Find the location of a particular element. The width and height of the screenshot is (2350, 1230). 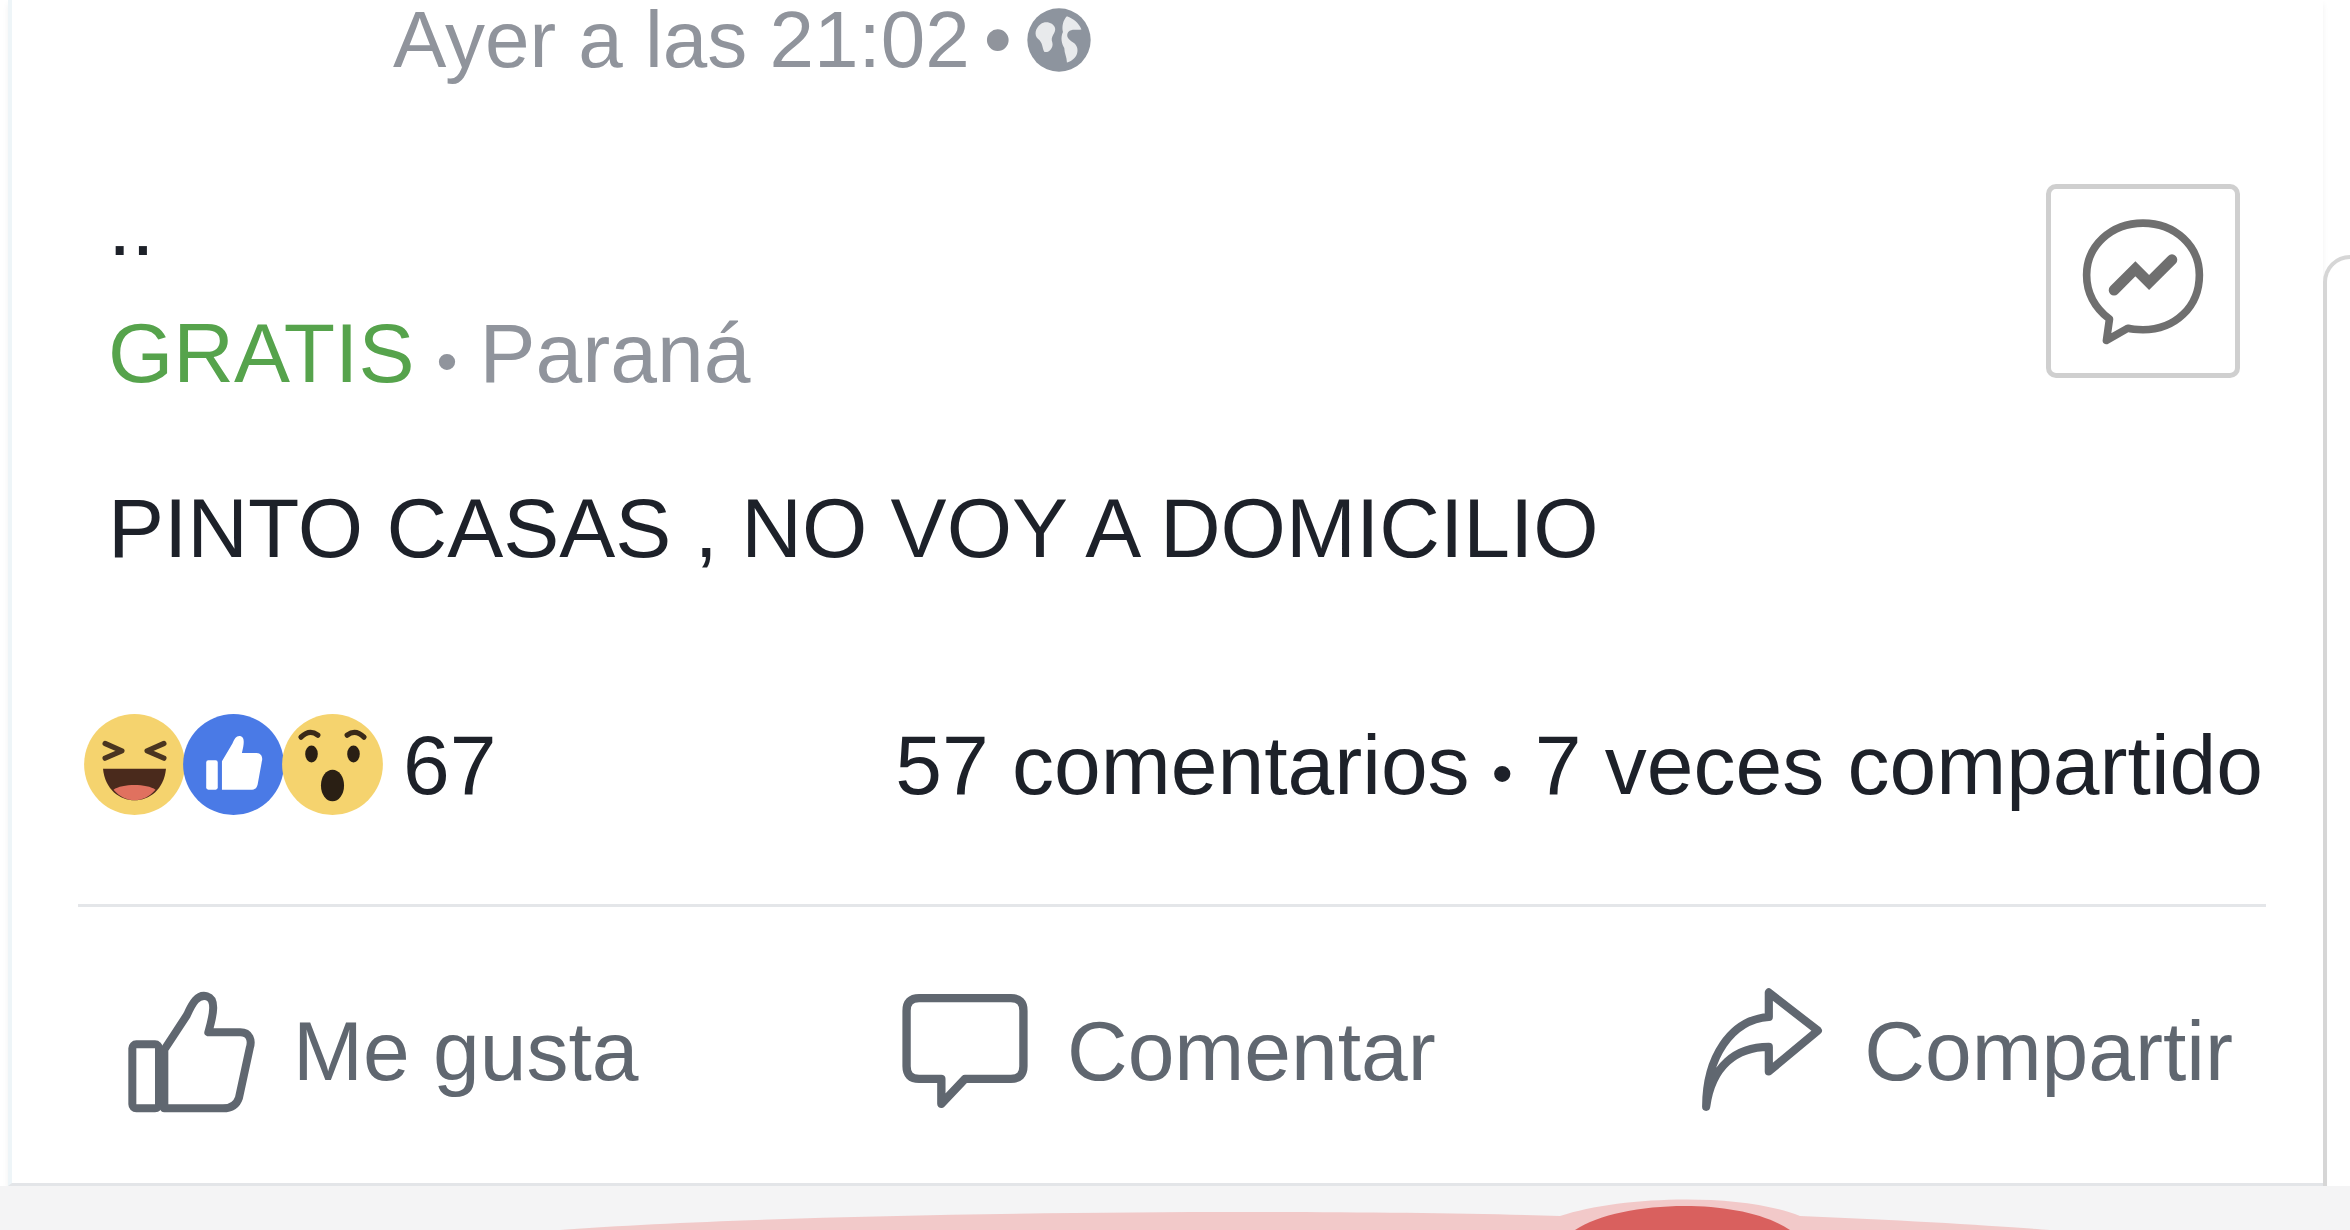

post-heading: .. is located at coordinates (131, 226).